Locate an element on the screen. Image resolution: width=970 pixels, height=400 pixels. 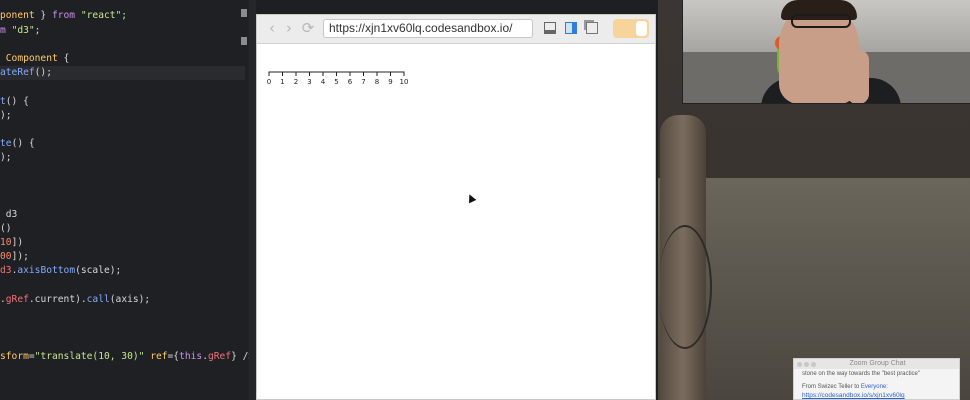
code-token: ={ is located at coordinates (173, 356).